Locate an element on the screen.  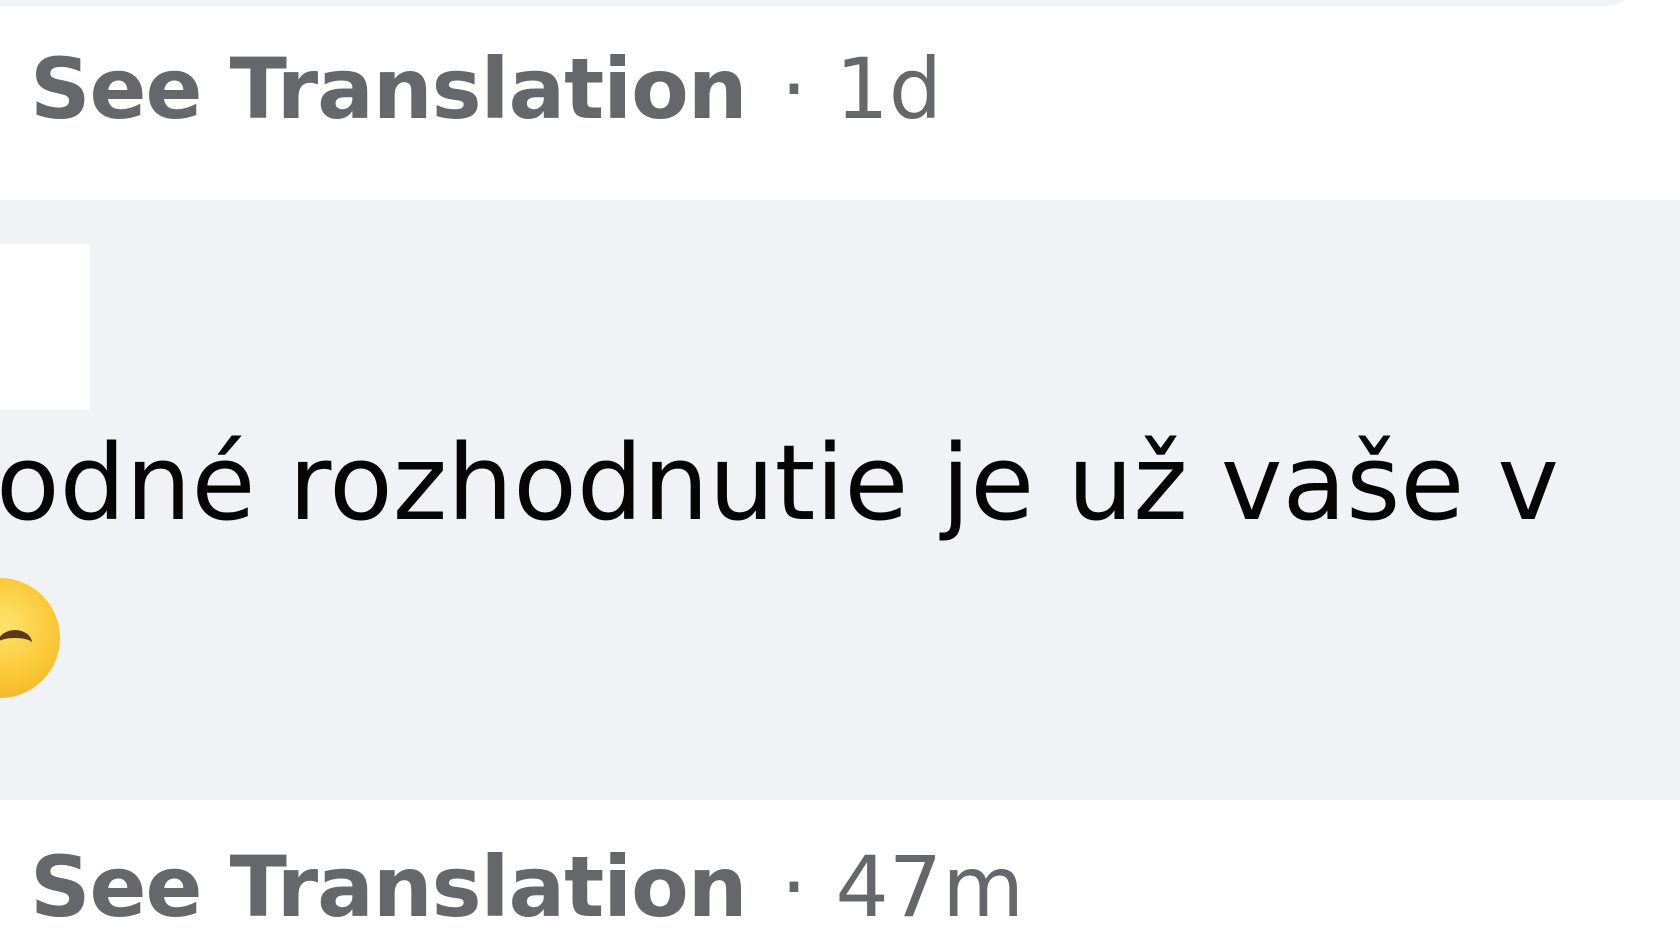
comment-actions-row: See Translation · 1d is located at coordinates (486, 89).